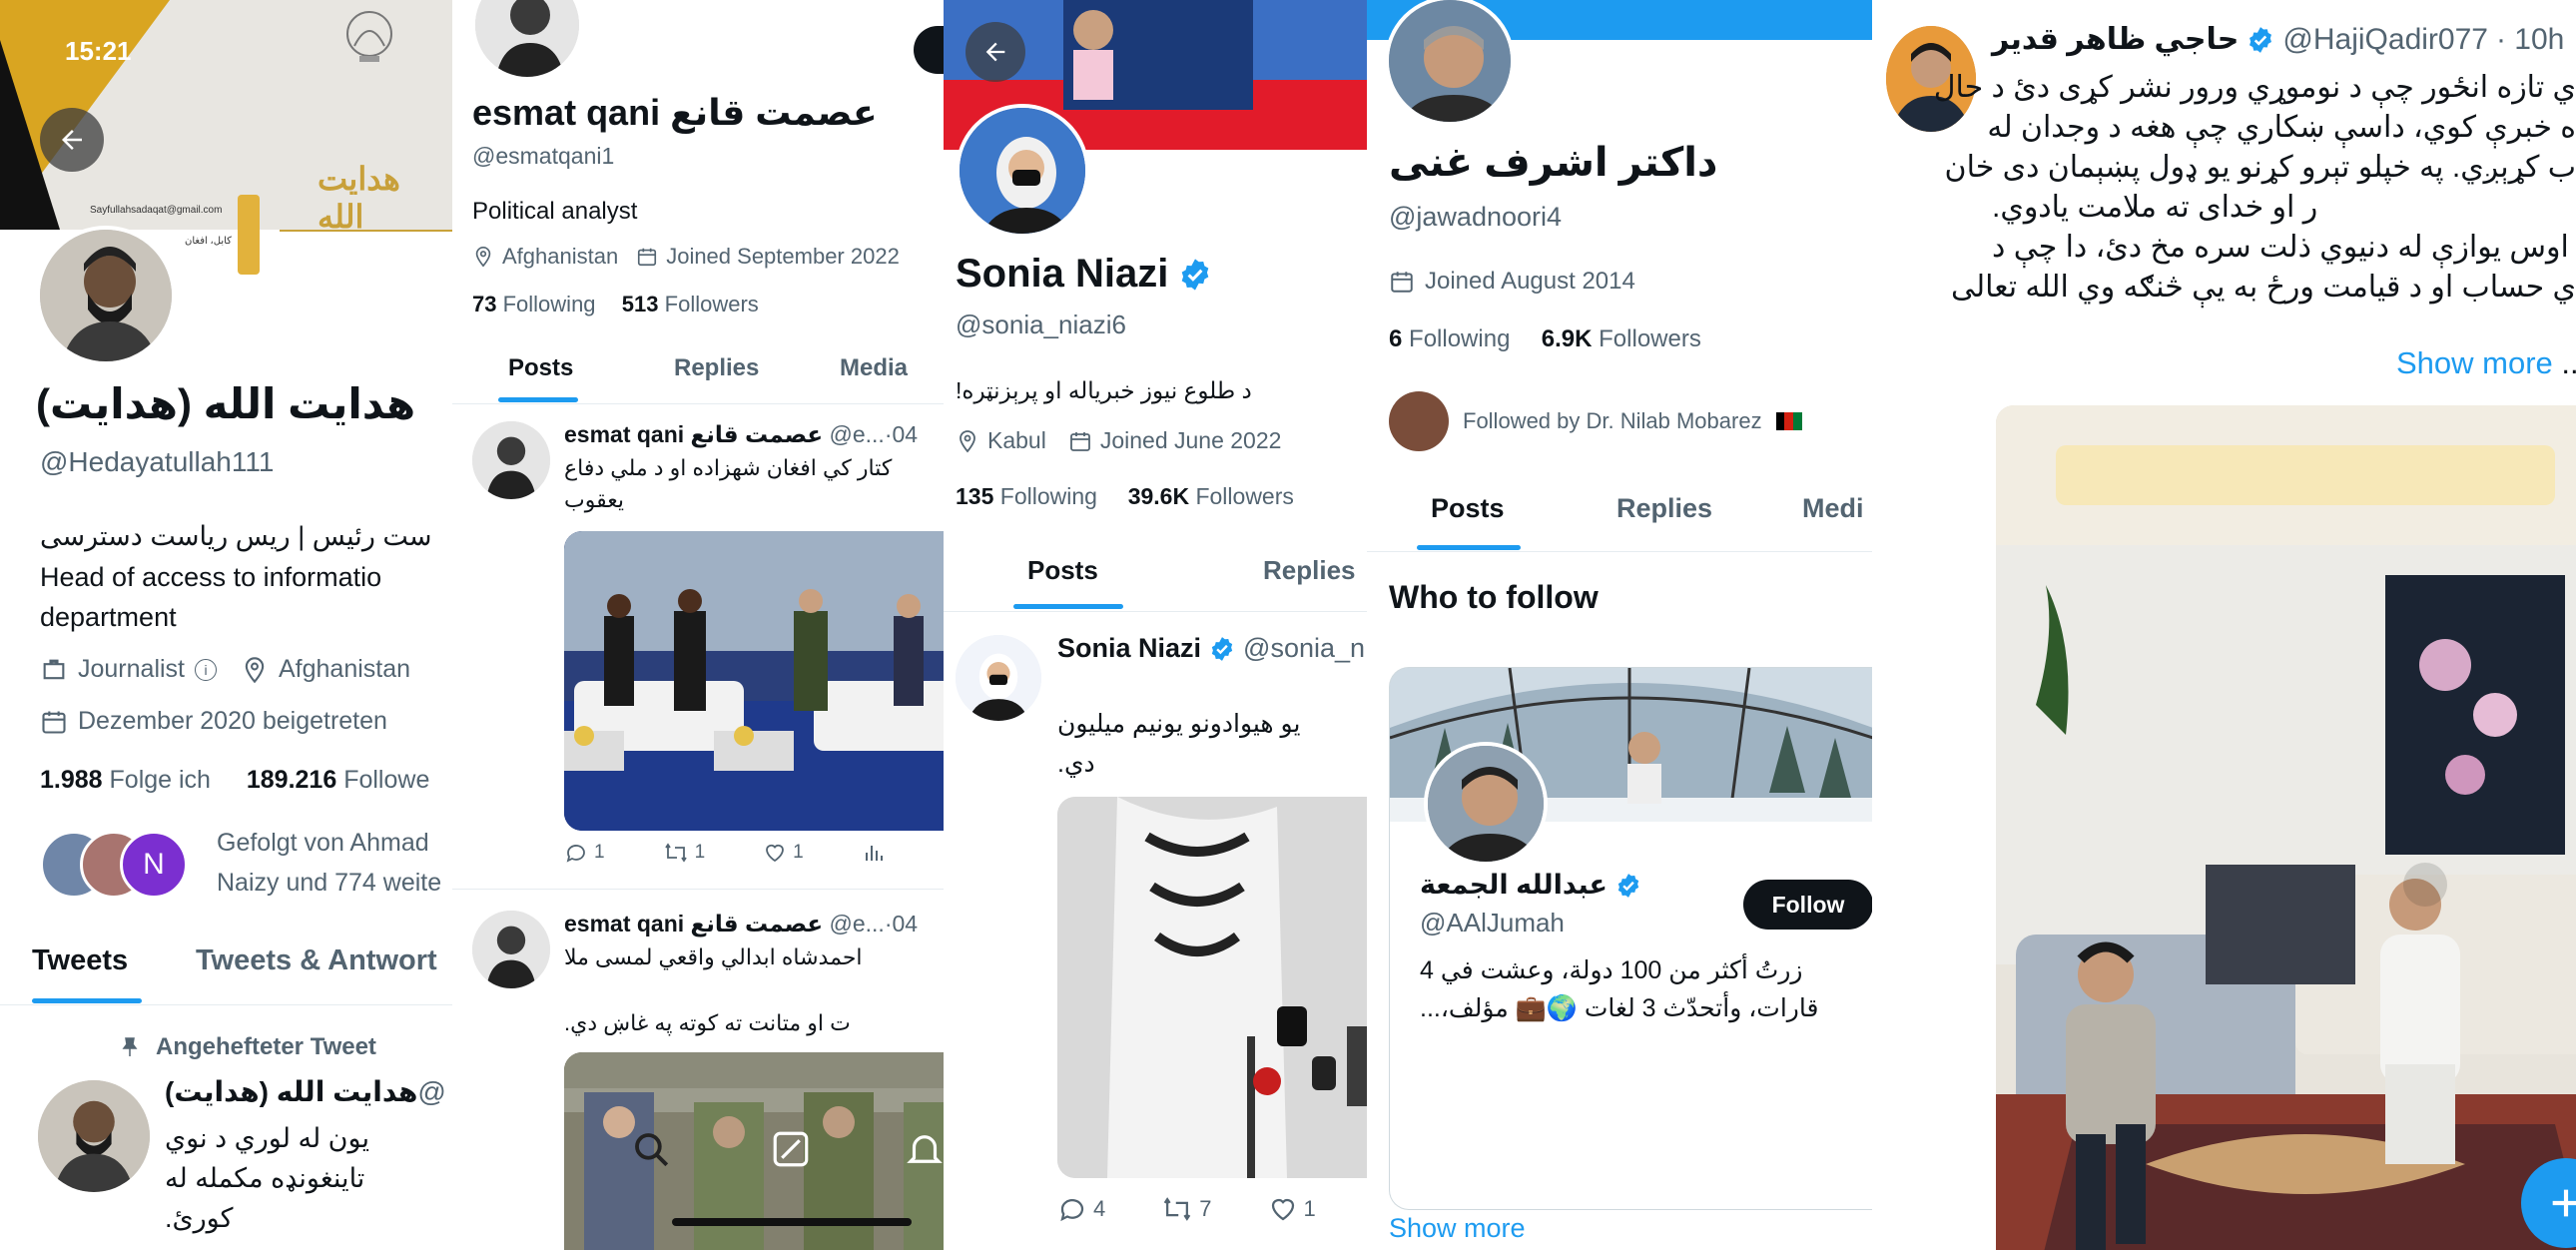 This screenshot has height=1250, width=2576. What do you see at coordinates (2281, 128) in the screenshot?
I see `tweet-line-2: ه خبرې کوي، داسې ښکاري چې هغه د وجدان له` at bounding box center [2281, 128].